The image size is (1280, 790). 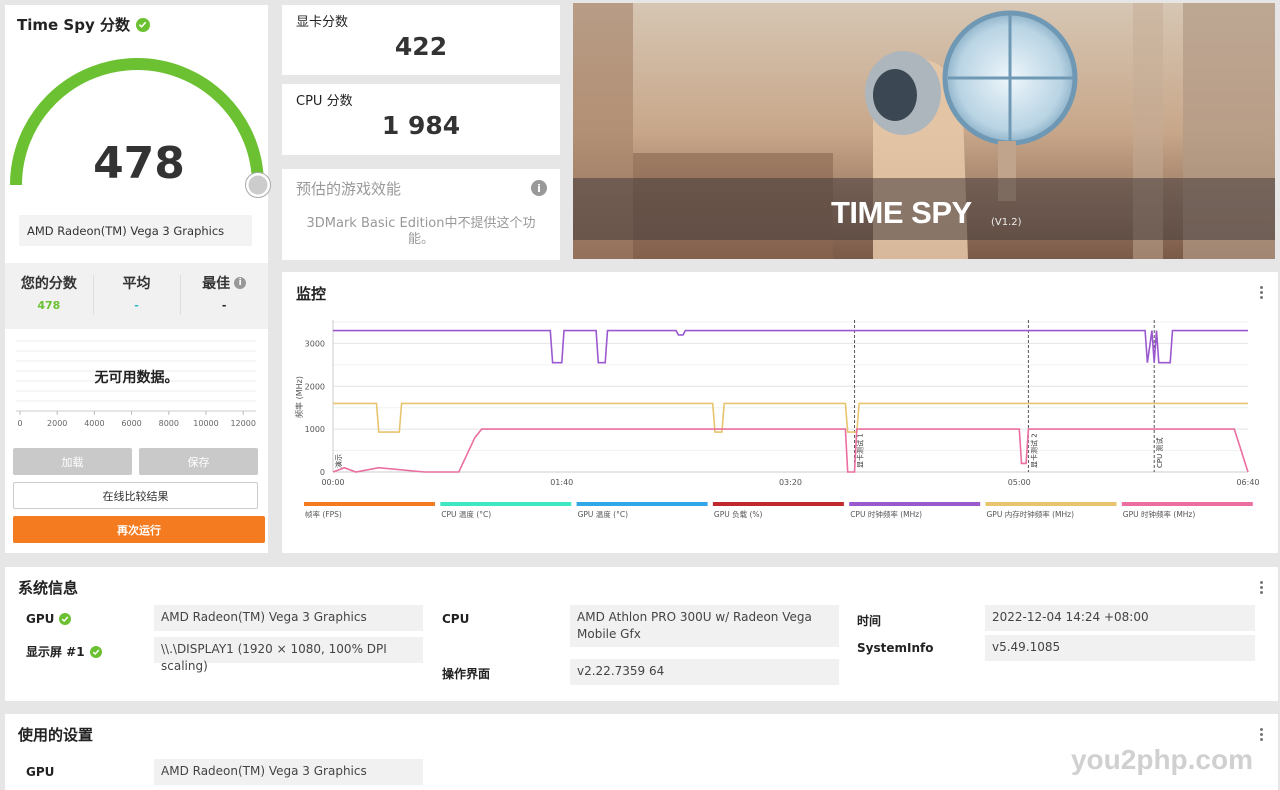 What do you see at coordinates (456, 619) in the screenshot?
I see `cpu-label: CPU` at bounding box center [456, 619].